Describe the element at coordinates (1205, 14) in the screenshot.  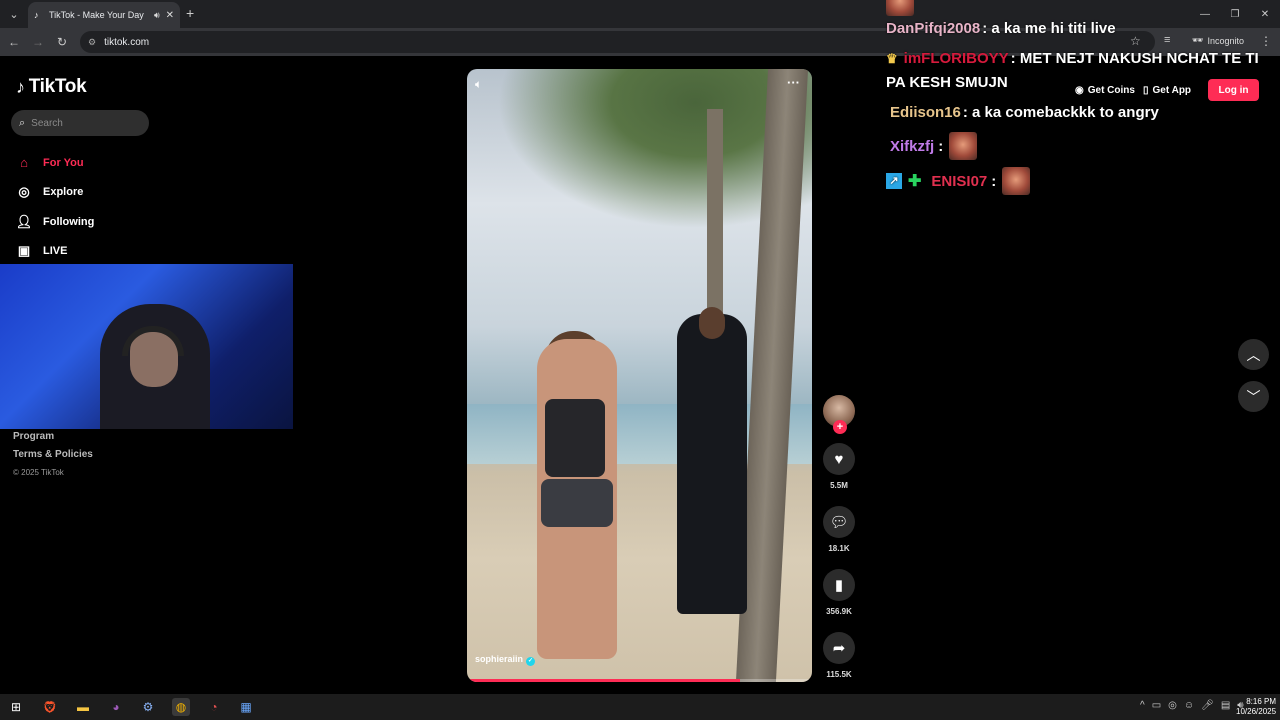
I see `minimize-icon: —` at that location.